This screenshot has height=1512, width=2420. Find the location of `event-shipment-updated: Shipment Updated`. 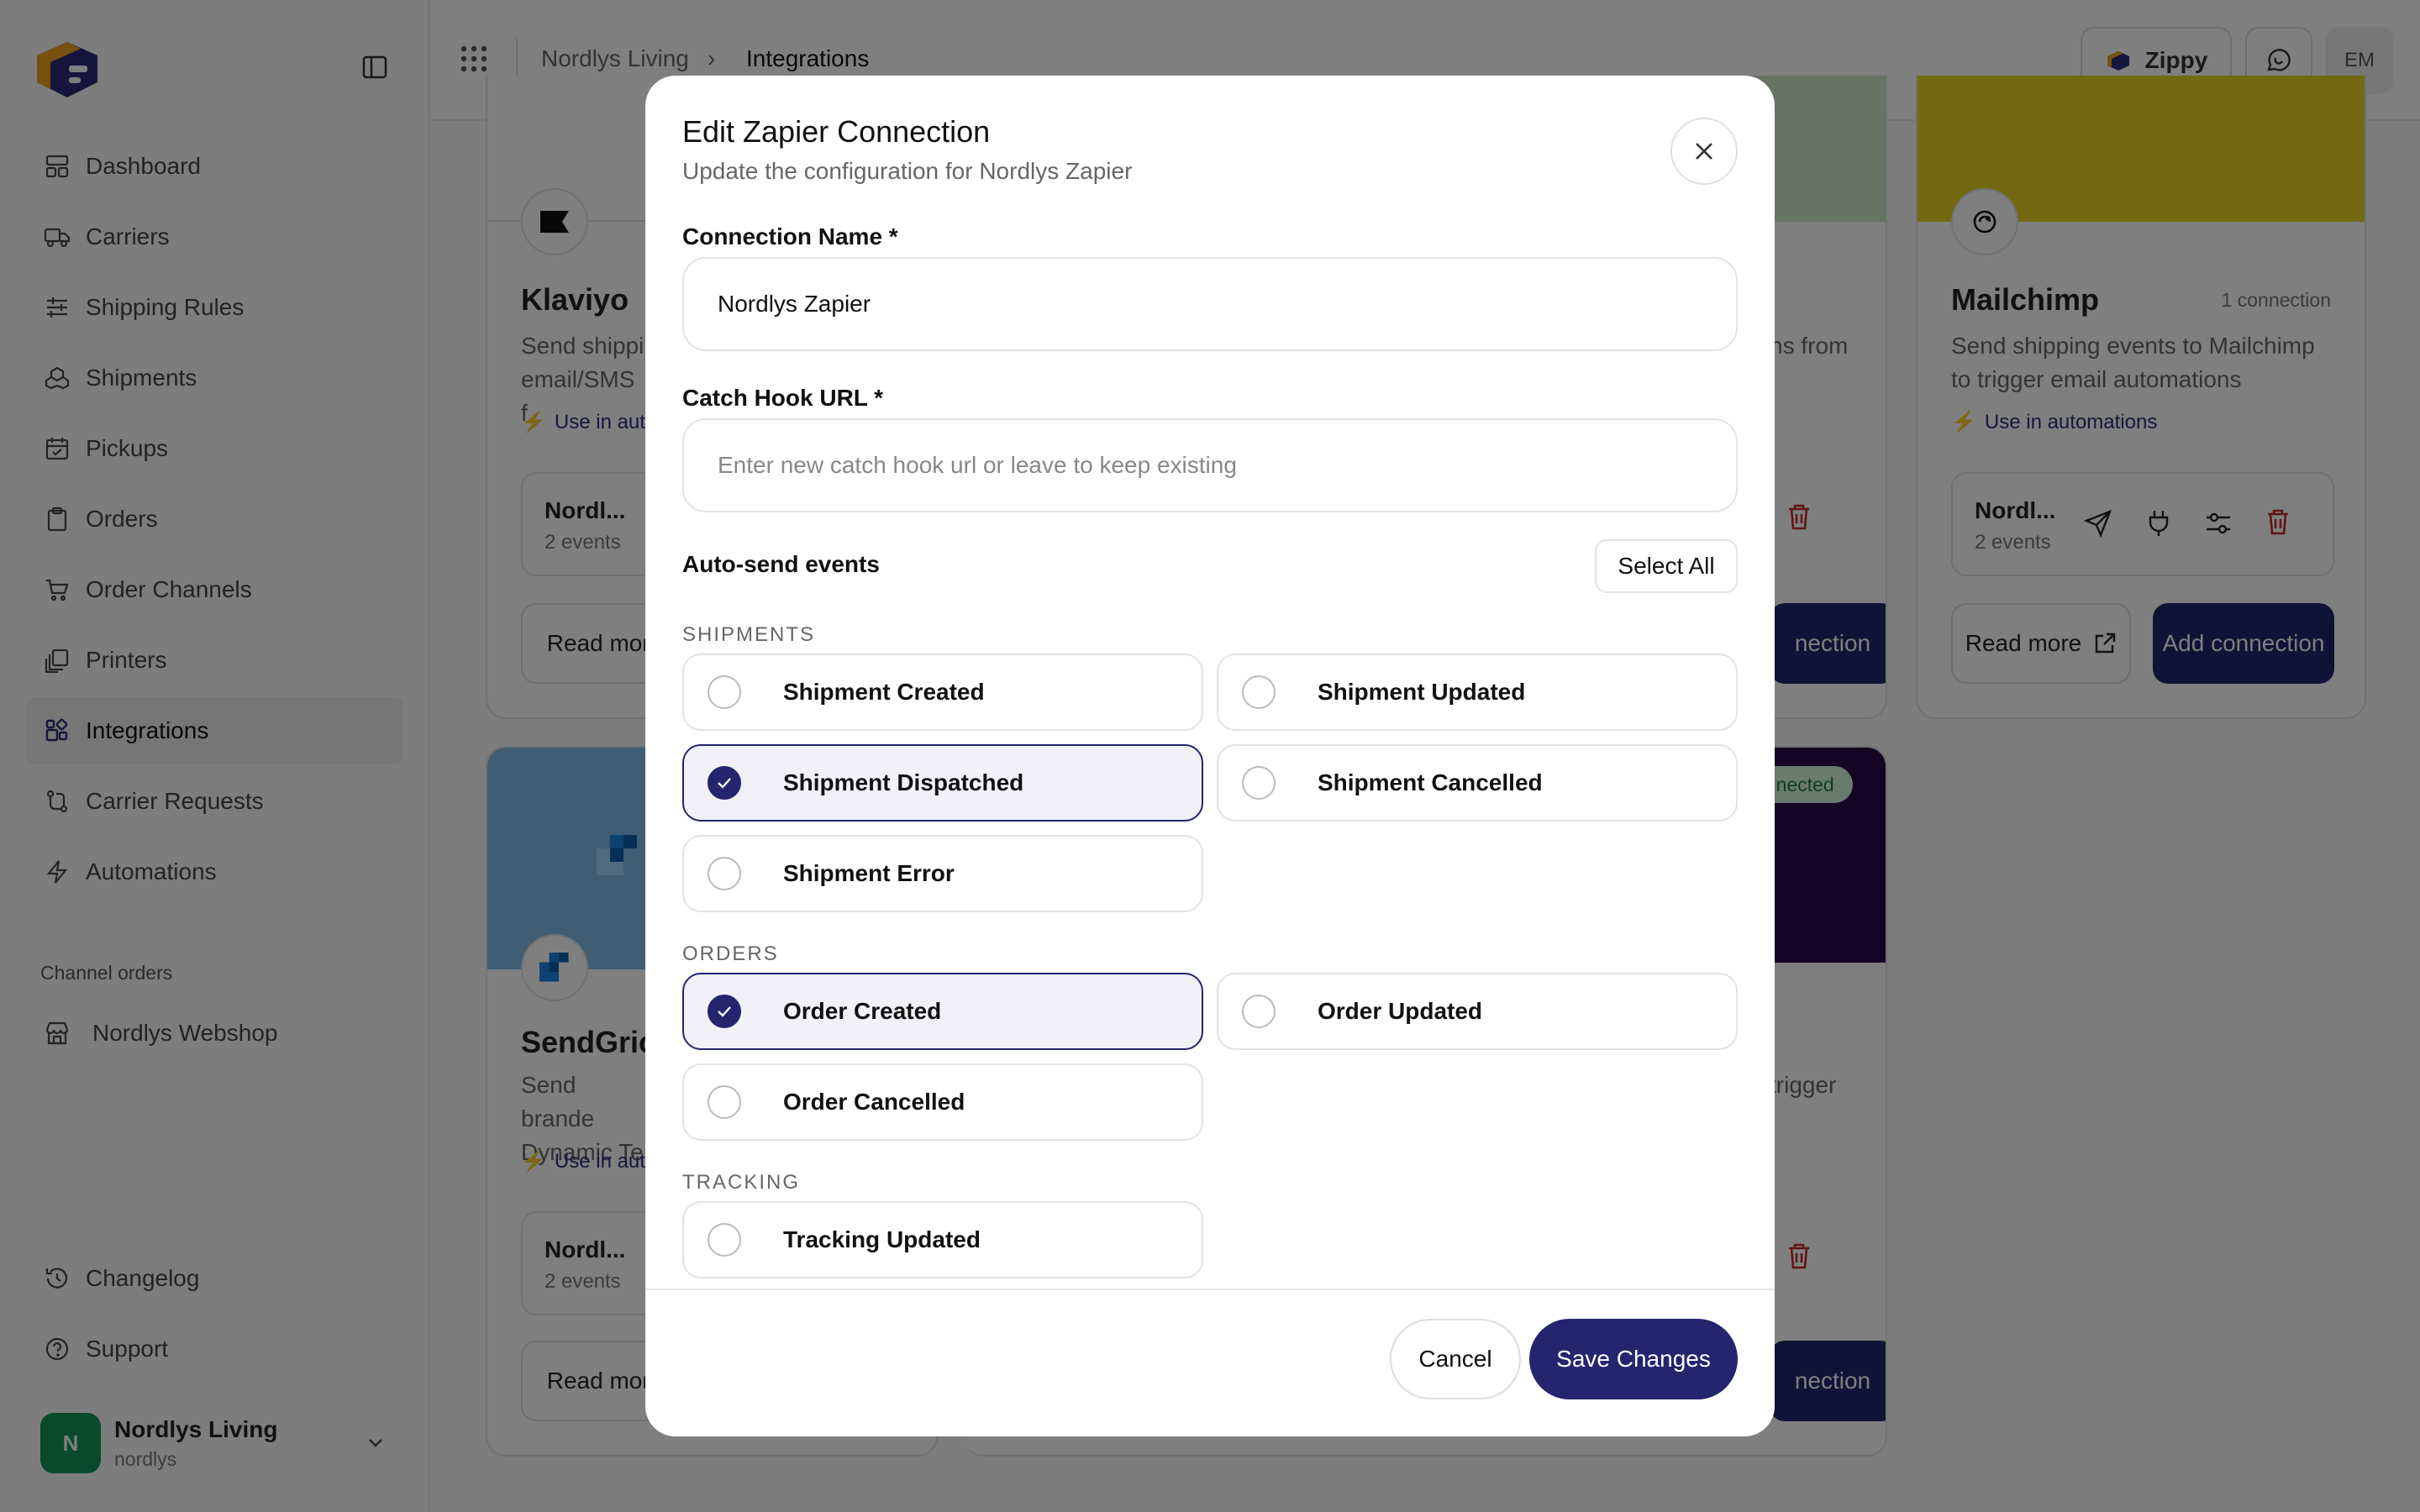

event-shipment-updated: Shipment Updated is located at coordinates (1477, 692).